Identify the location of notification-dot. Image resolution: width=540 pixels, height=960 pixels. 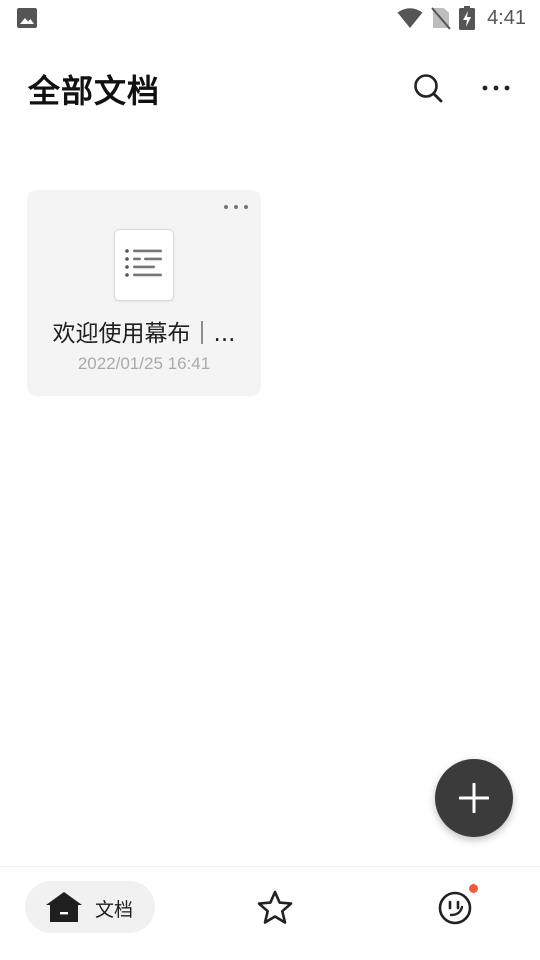
(473, 888).